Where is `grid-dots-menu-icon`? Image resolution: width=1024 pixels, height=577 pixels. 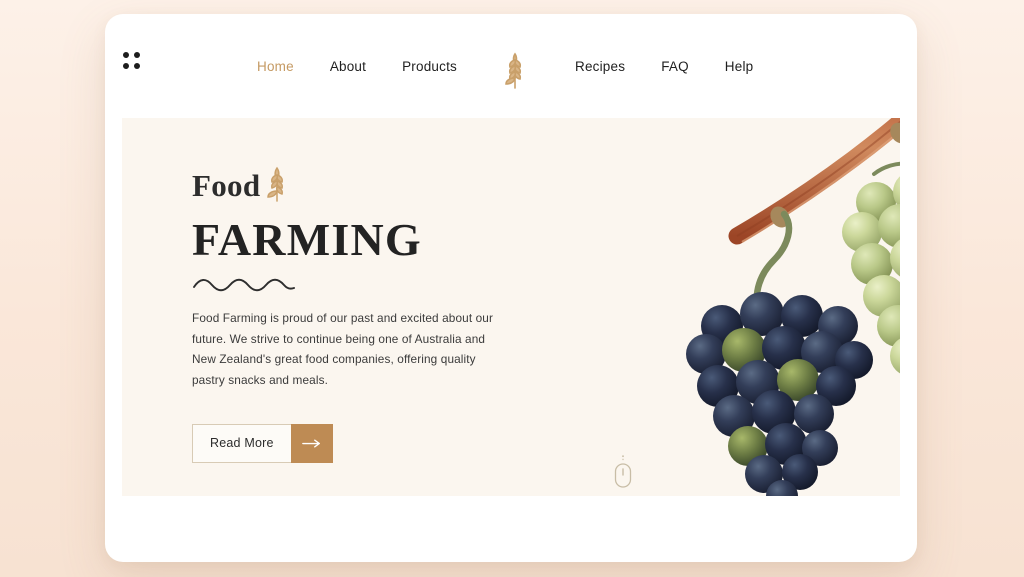
grid-dots-menu-icon is located at coordinates (134, 63).